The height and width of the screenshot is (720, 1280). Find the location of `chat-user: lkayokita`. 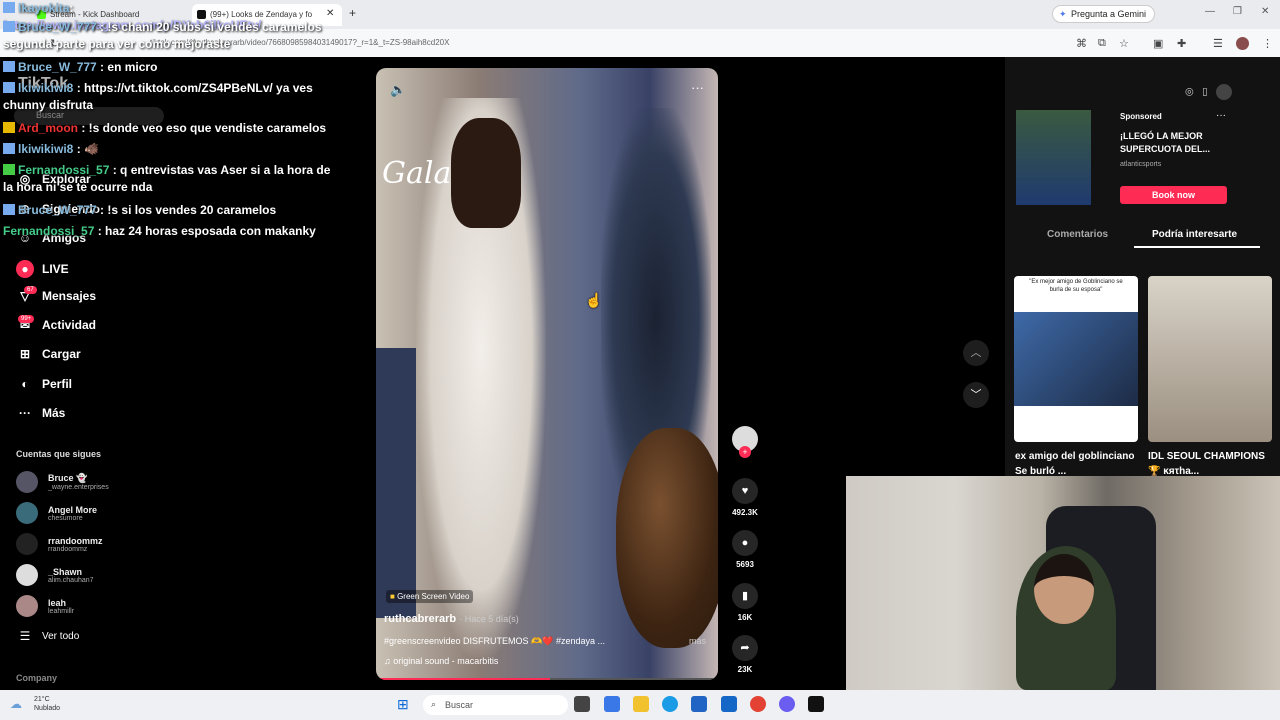

chat-user: lkayokita is located at coordinates (44, 8).